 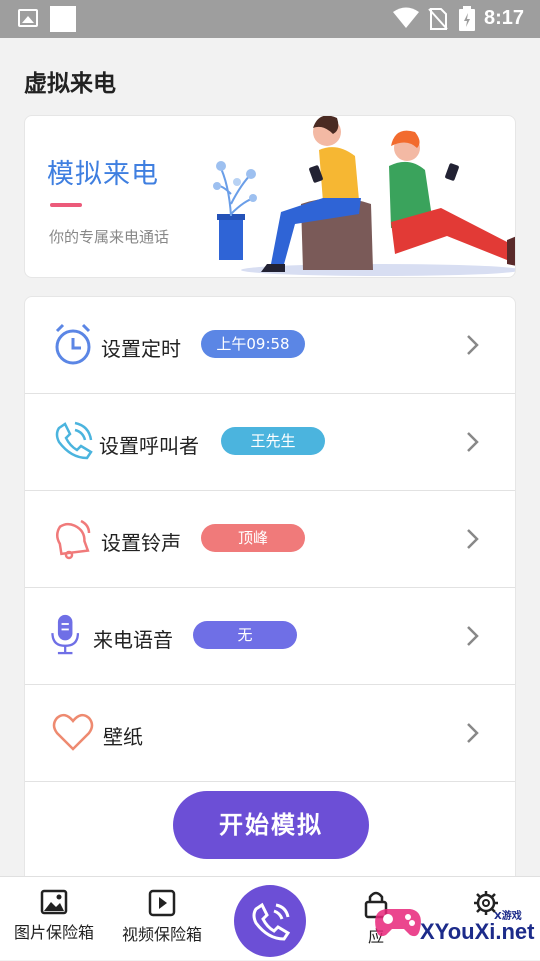 I want to click on menu-row-voice: 来电语音 无, so click(x=270, y=636).